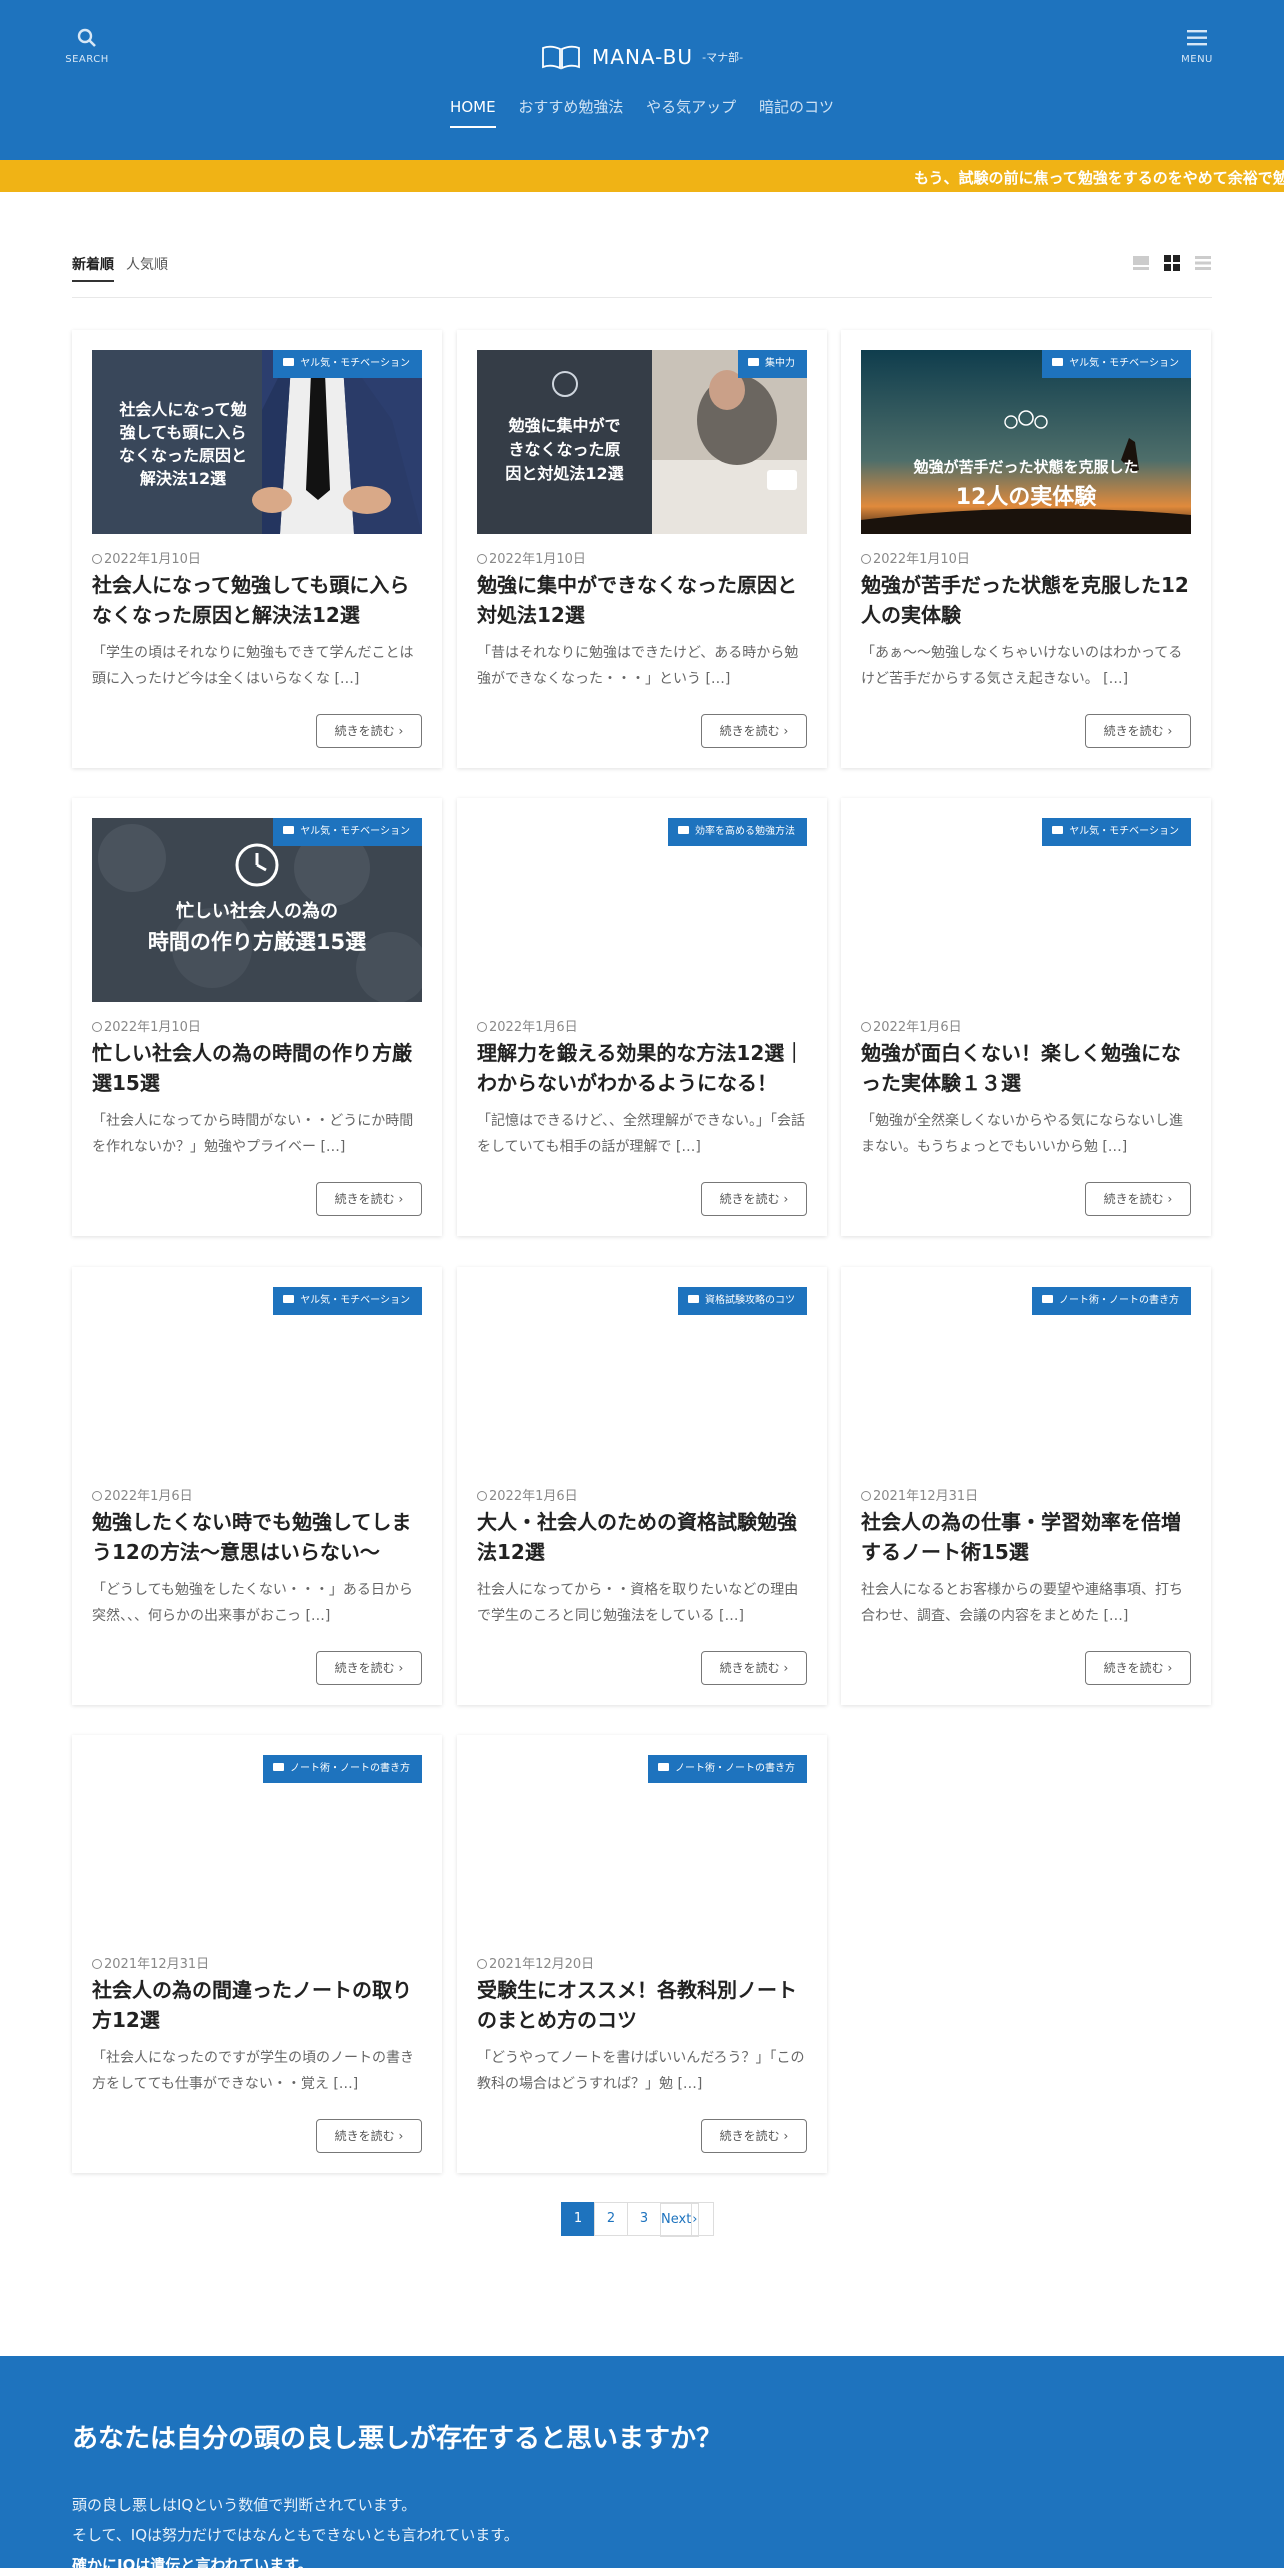  What do you see at coordinates (93, 268) in the screenshot?
I see `sort-tab-new: 新着順` at bounding box center [93, 268].